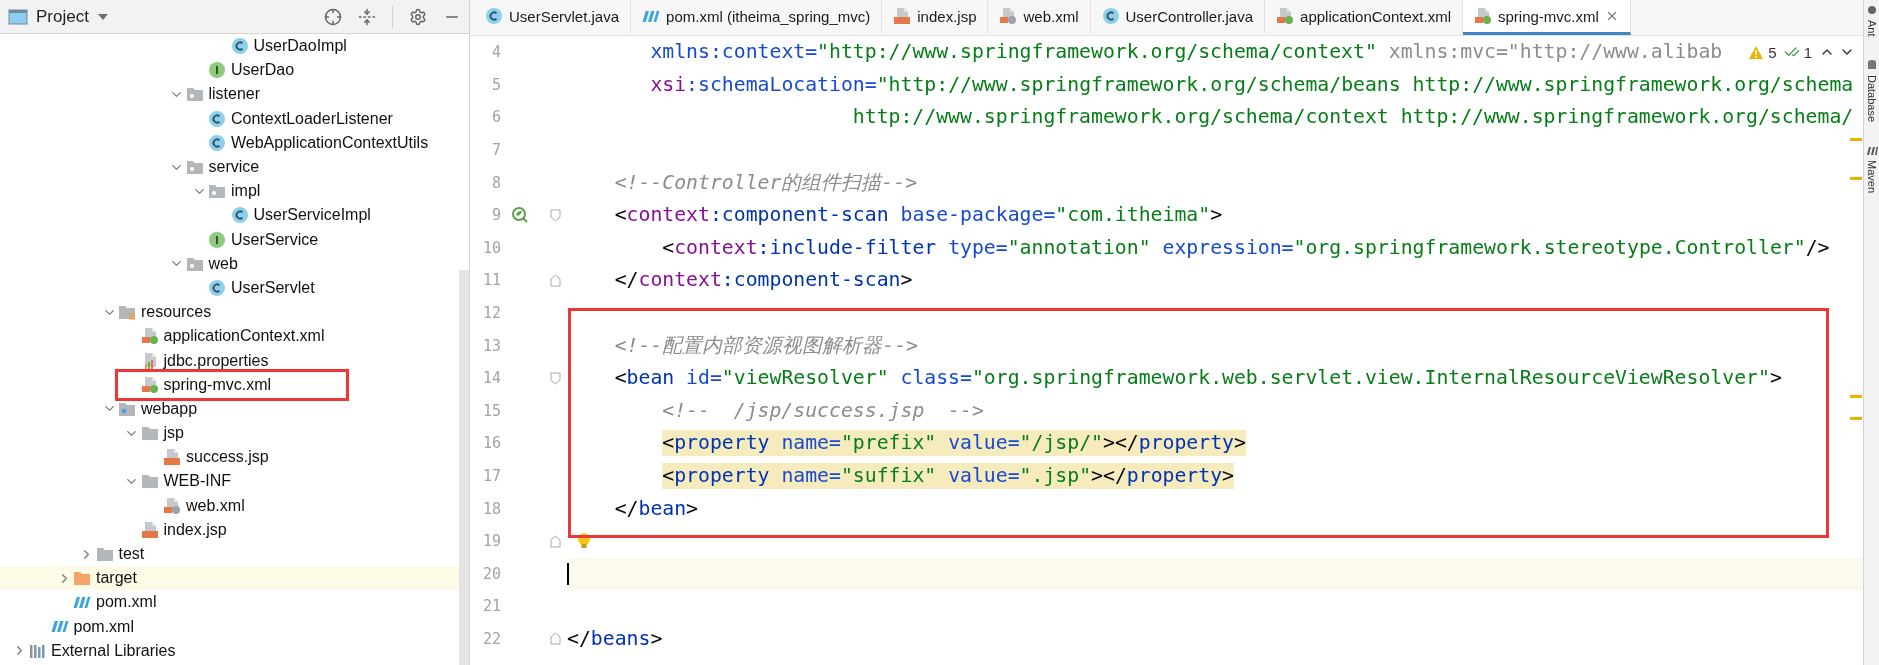  I want to click on code-line: xsi:schemaLocation="http://www.springframework.org/schema/beans http://www.springframework.org/schema, so click(1251, 84).